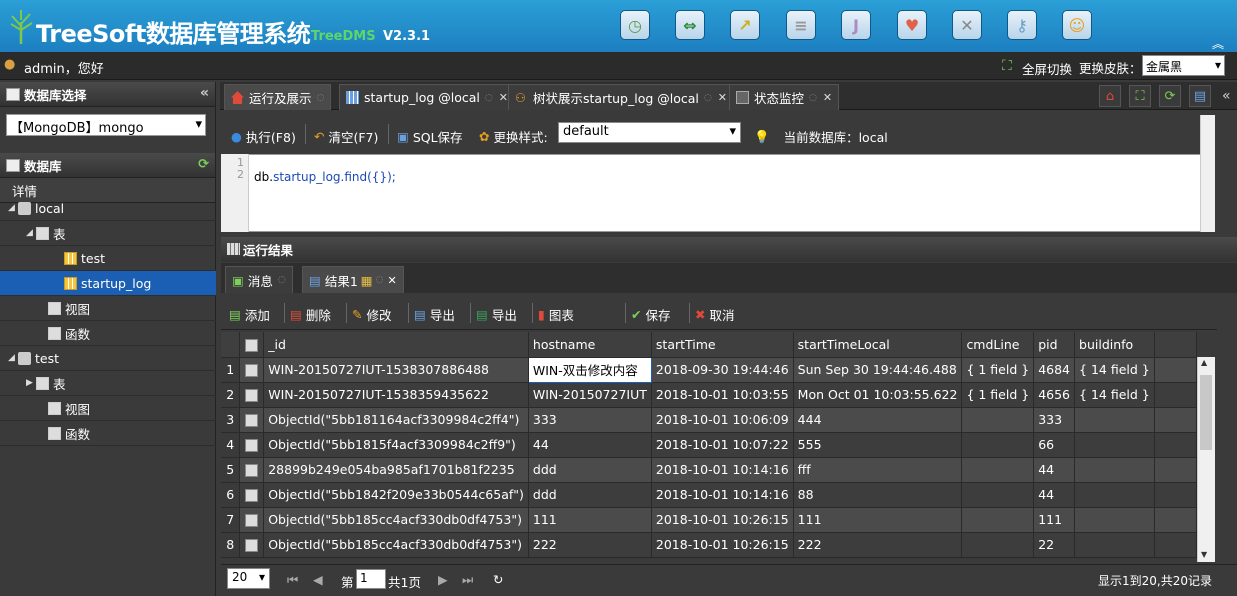 The height and width of the screenshot is (596, 1237). I want to click on tab-result-1: ▤ 结果1 ▦ ◌ ✕, so click(353, 279).